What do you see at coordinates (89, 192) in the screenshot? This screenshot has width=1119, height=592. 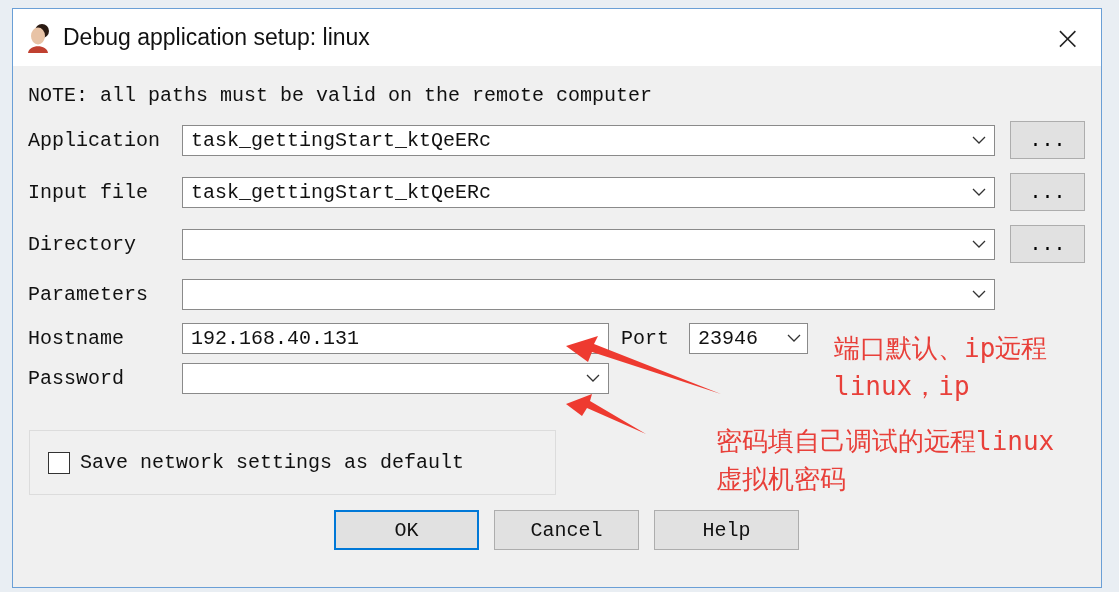 I see `field-label: Input file` at bounding box center [89, 192].